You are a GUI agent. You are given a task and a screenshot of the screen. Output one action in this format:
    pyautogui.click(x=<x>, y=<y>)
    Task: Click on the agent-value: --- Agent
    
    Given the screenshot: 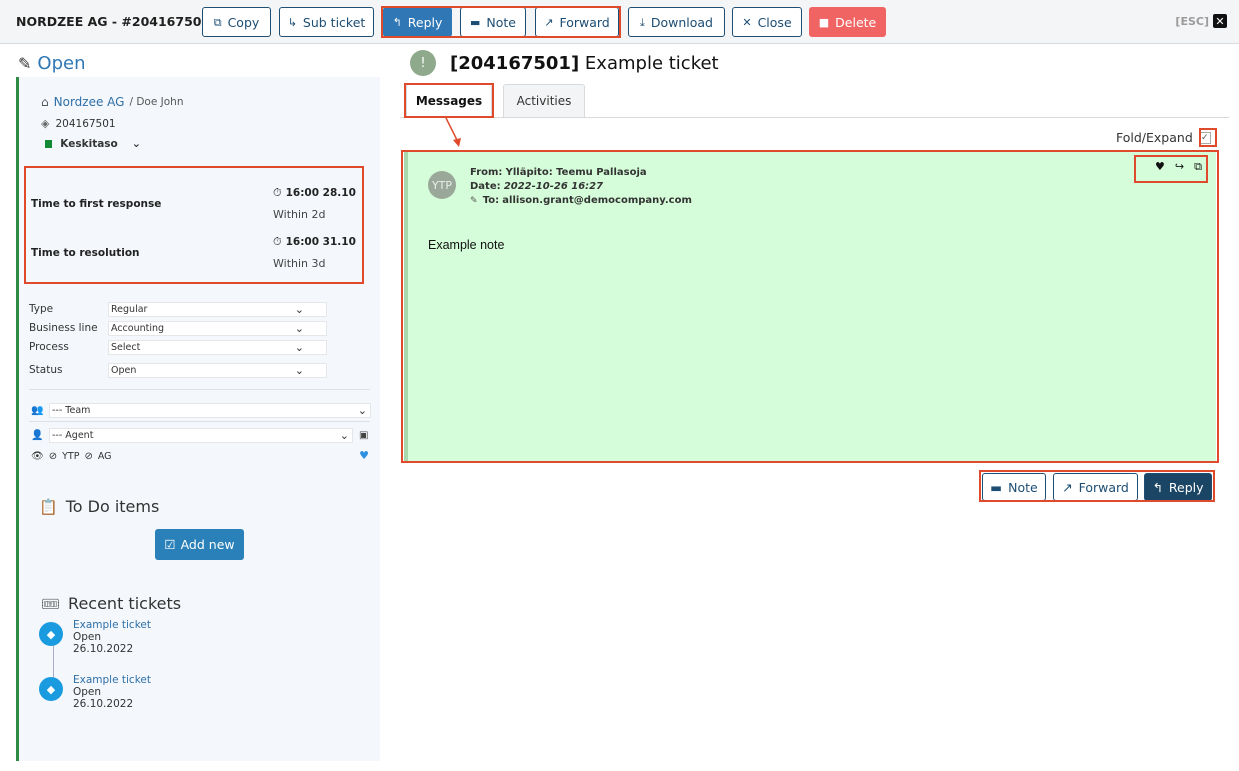 What is the action you would take?
    pyautogui.click(x=73, y=435)
    